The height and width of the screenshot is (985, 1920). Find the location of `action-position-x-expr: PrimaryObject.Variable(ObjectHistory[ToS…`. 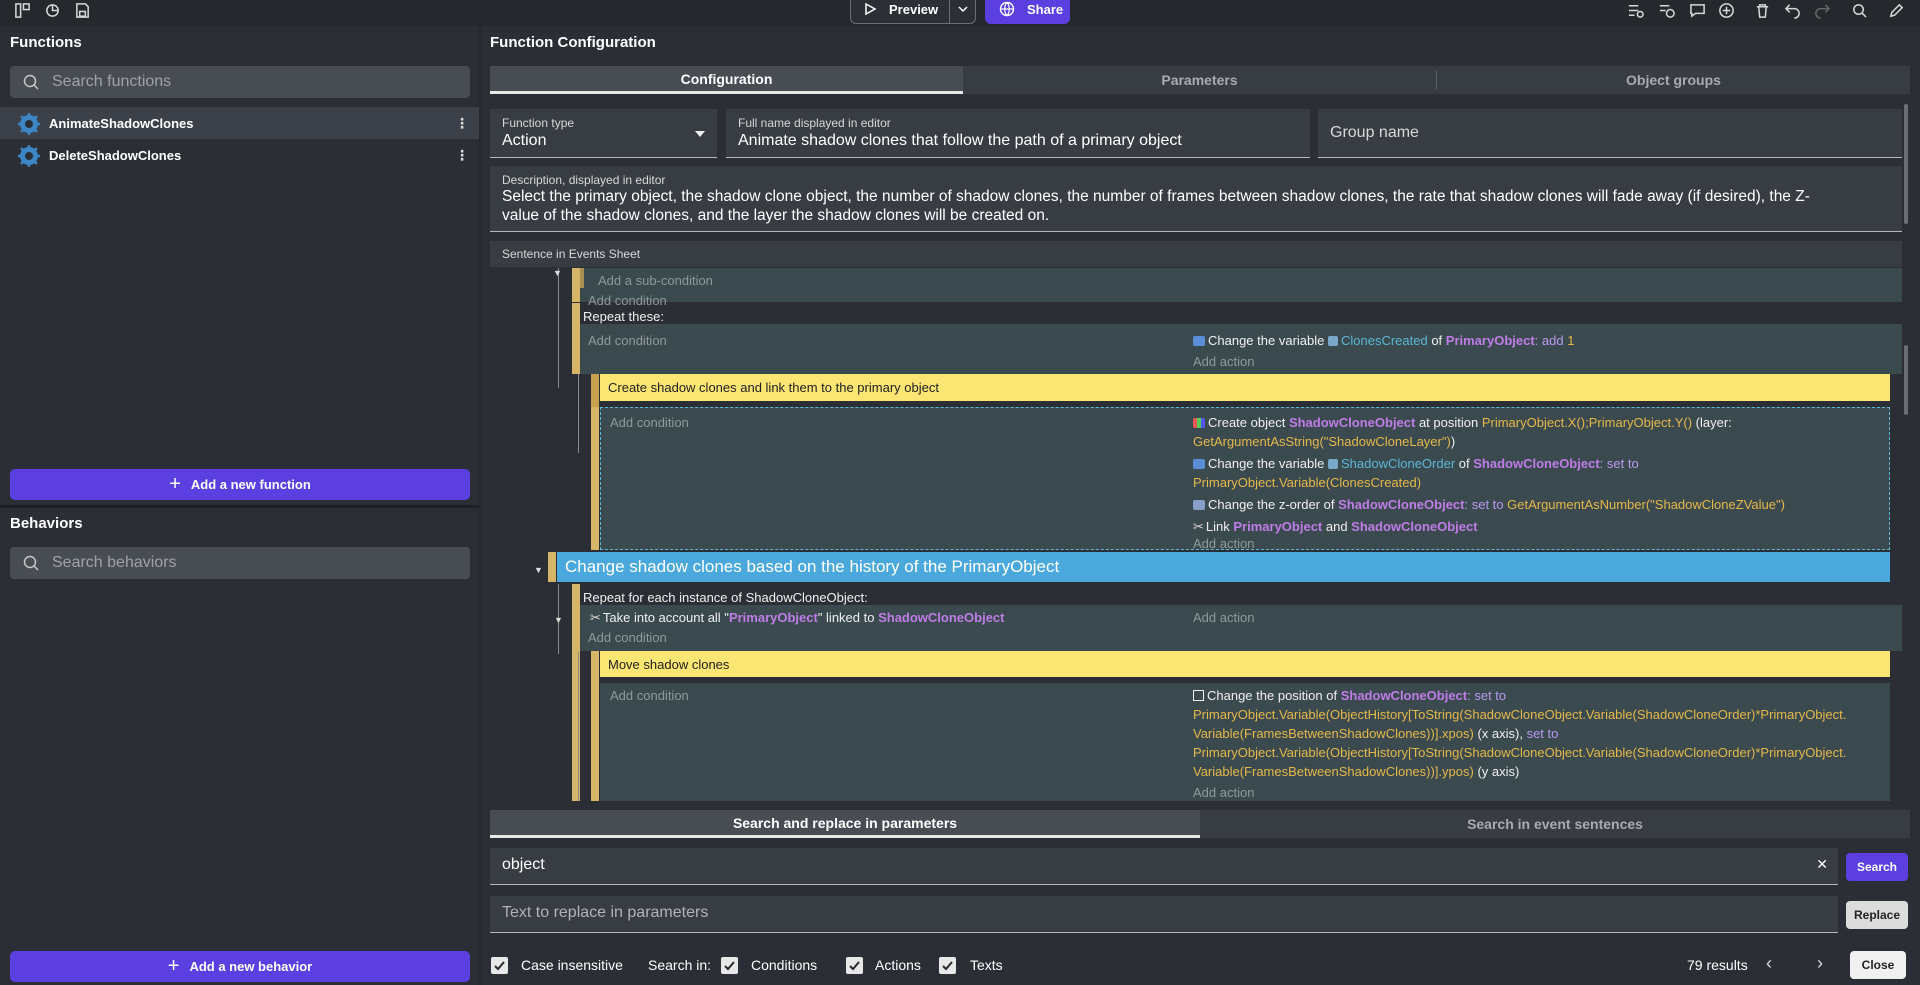

action-position-x-expr: PrimaryObject.Variable(ObjectHistory[ToS… is located at coordinates (1519, 714).